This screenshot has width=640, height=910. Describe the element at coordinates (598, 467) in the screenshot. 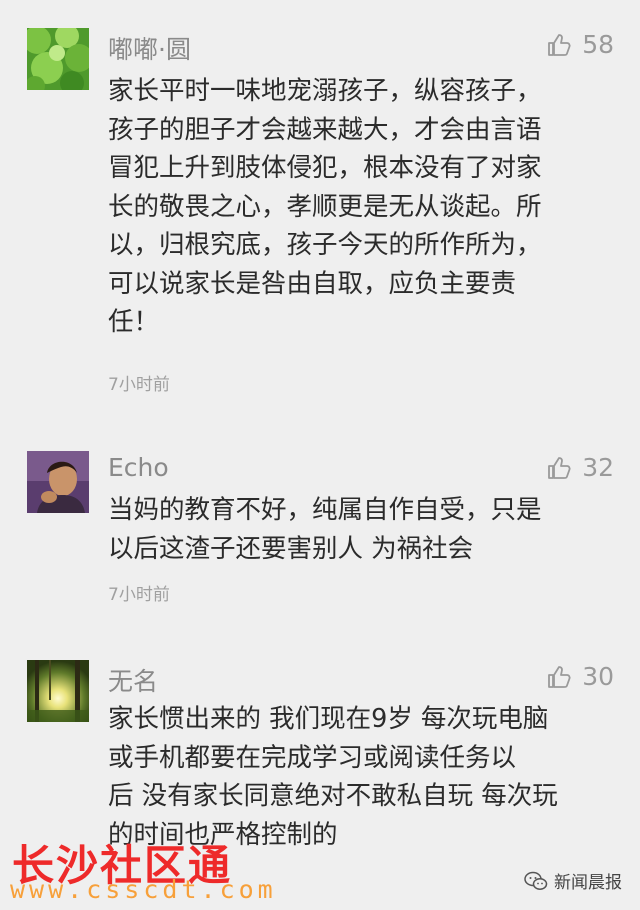

I see `like-count: 32` at that location.